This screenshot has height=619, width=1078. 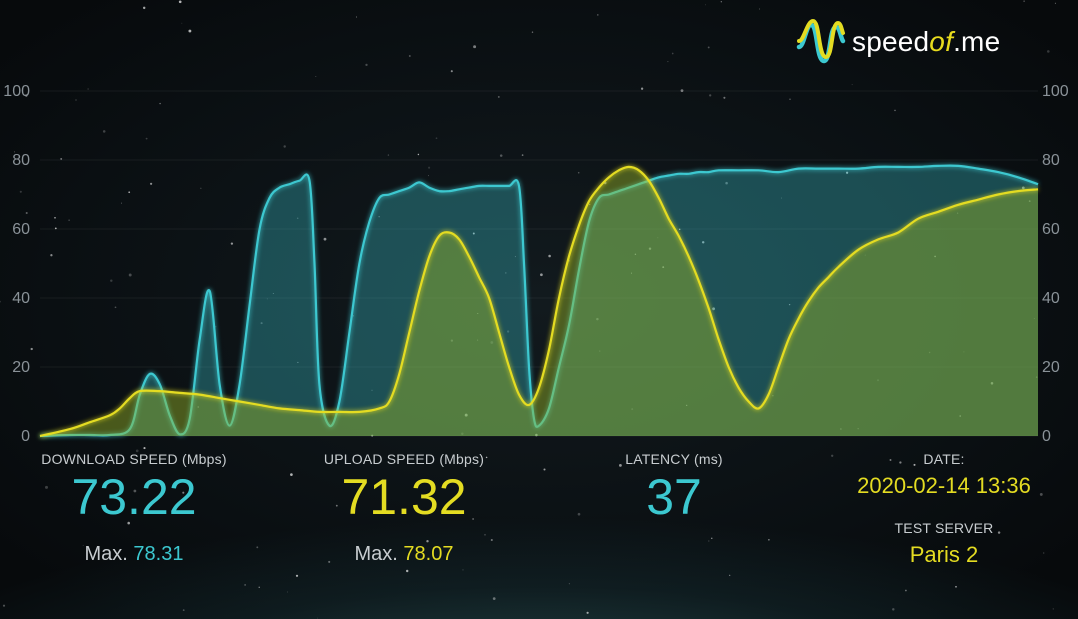 What do you see at coordinates (106, 554) in the screenshot?
I see `download-max-label: Max.` at bounding box center [106, 554].